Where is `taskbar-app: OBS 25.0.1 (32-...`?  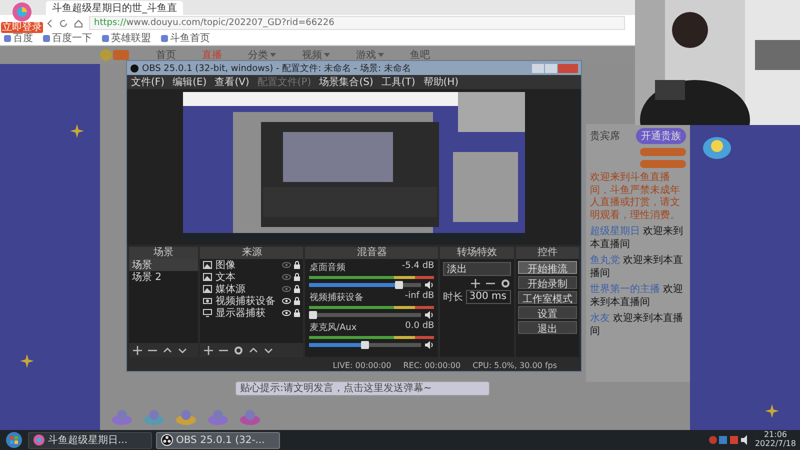
taskbar-app: OBS 25.0.1 (32-... is located at coordinates (218, 440).